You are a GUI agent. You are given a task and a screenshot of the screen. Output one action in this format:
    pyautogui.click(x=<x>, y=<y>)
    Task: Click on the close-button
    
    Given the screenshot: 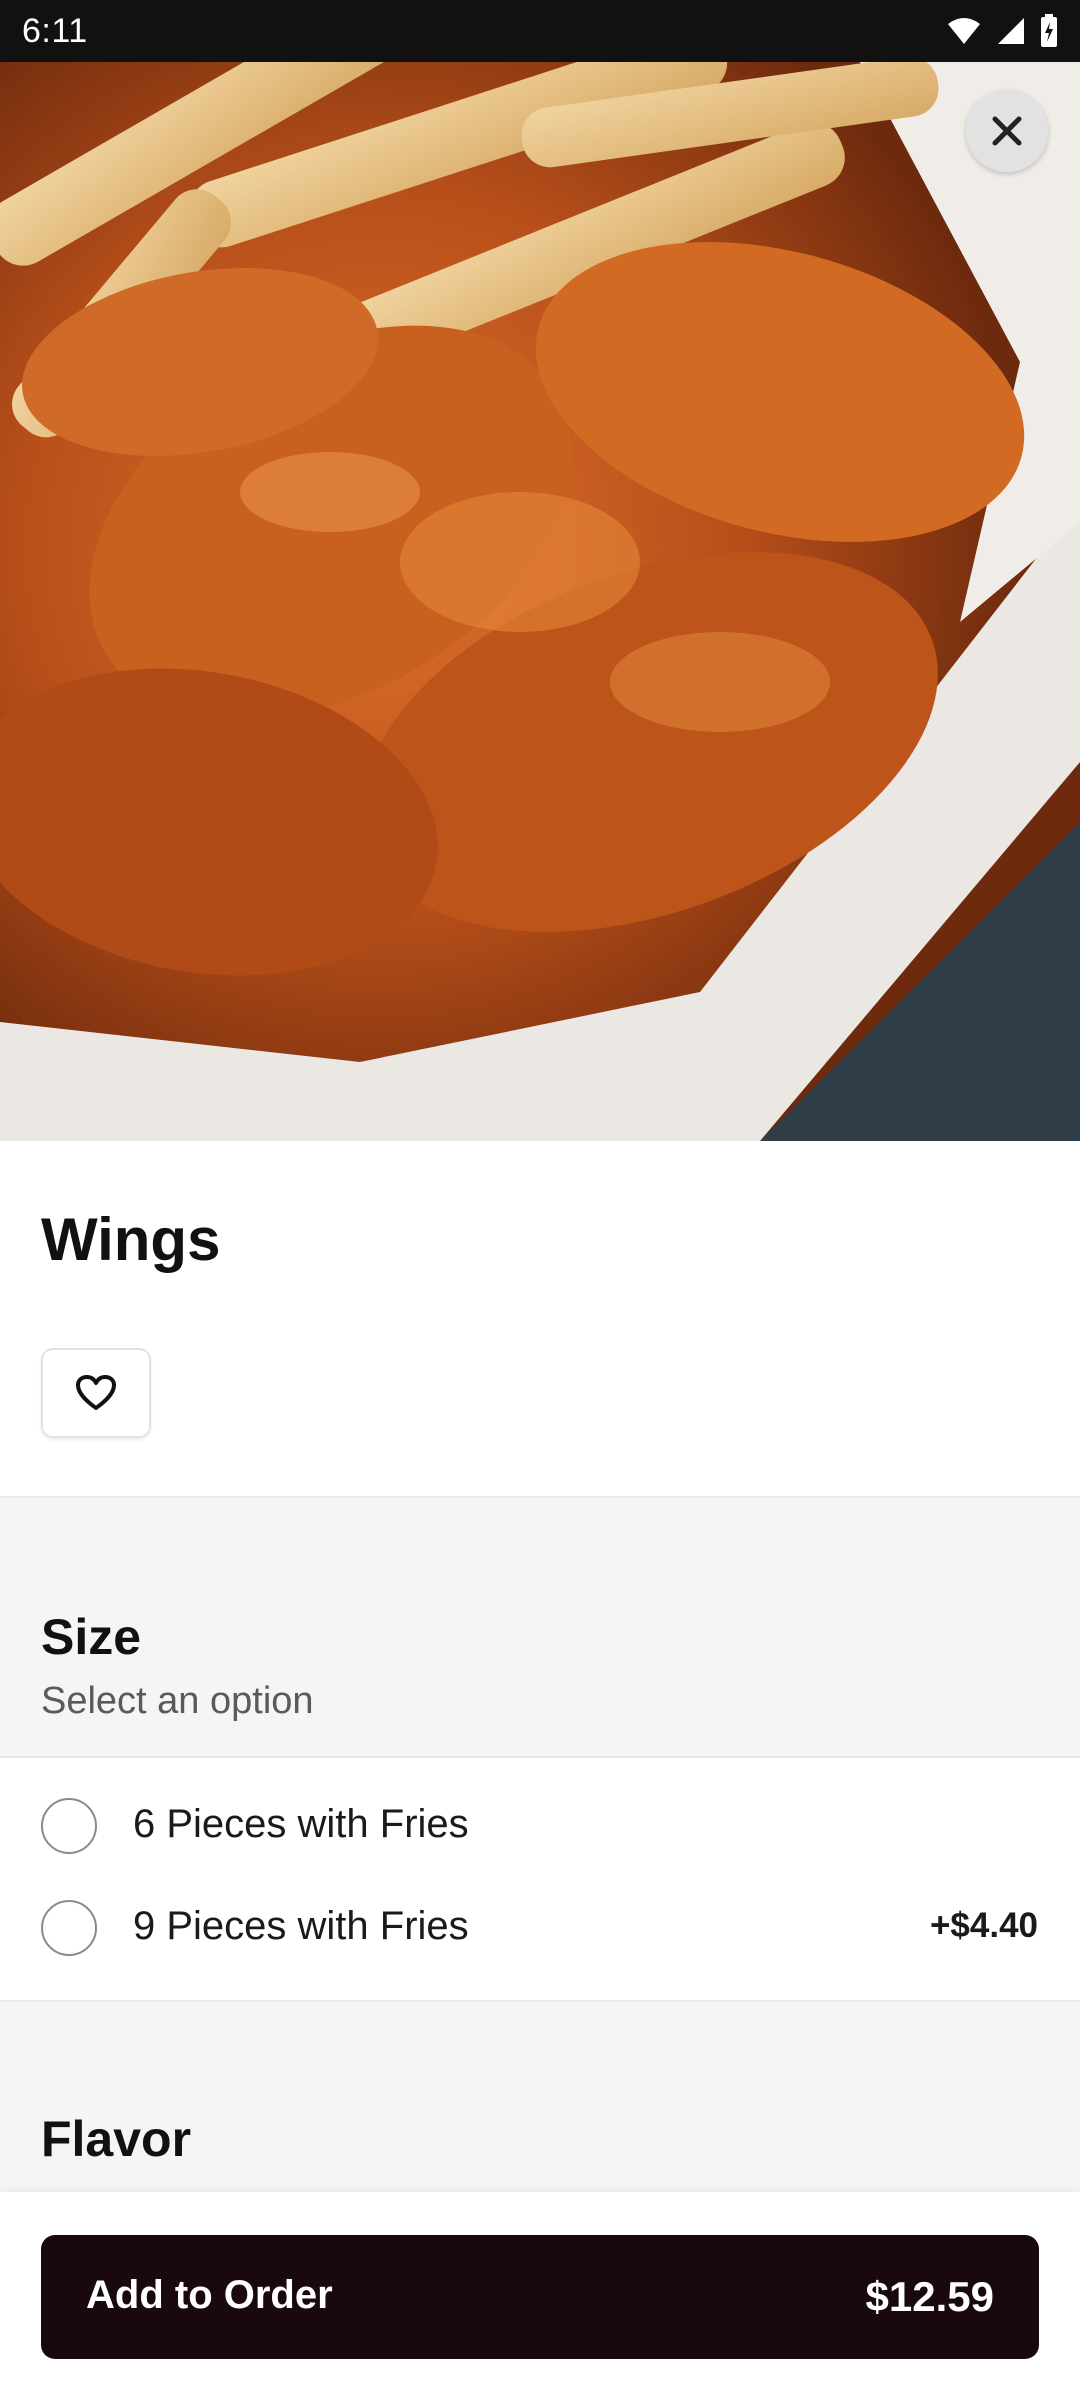 What is the action you would take?
    pyautogui.click(x=1007, y=131)
    